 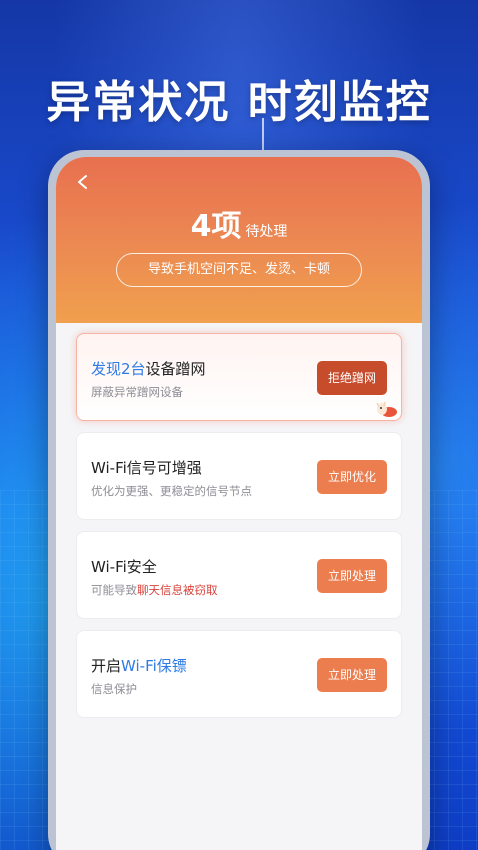 What do you see at coordinates (266, 232) in the screenshot?
I see `pending-label: 待处理` at bounding box center [266, 232].